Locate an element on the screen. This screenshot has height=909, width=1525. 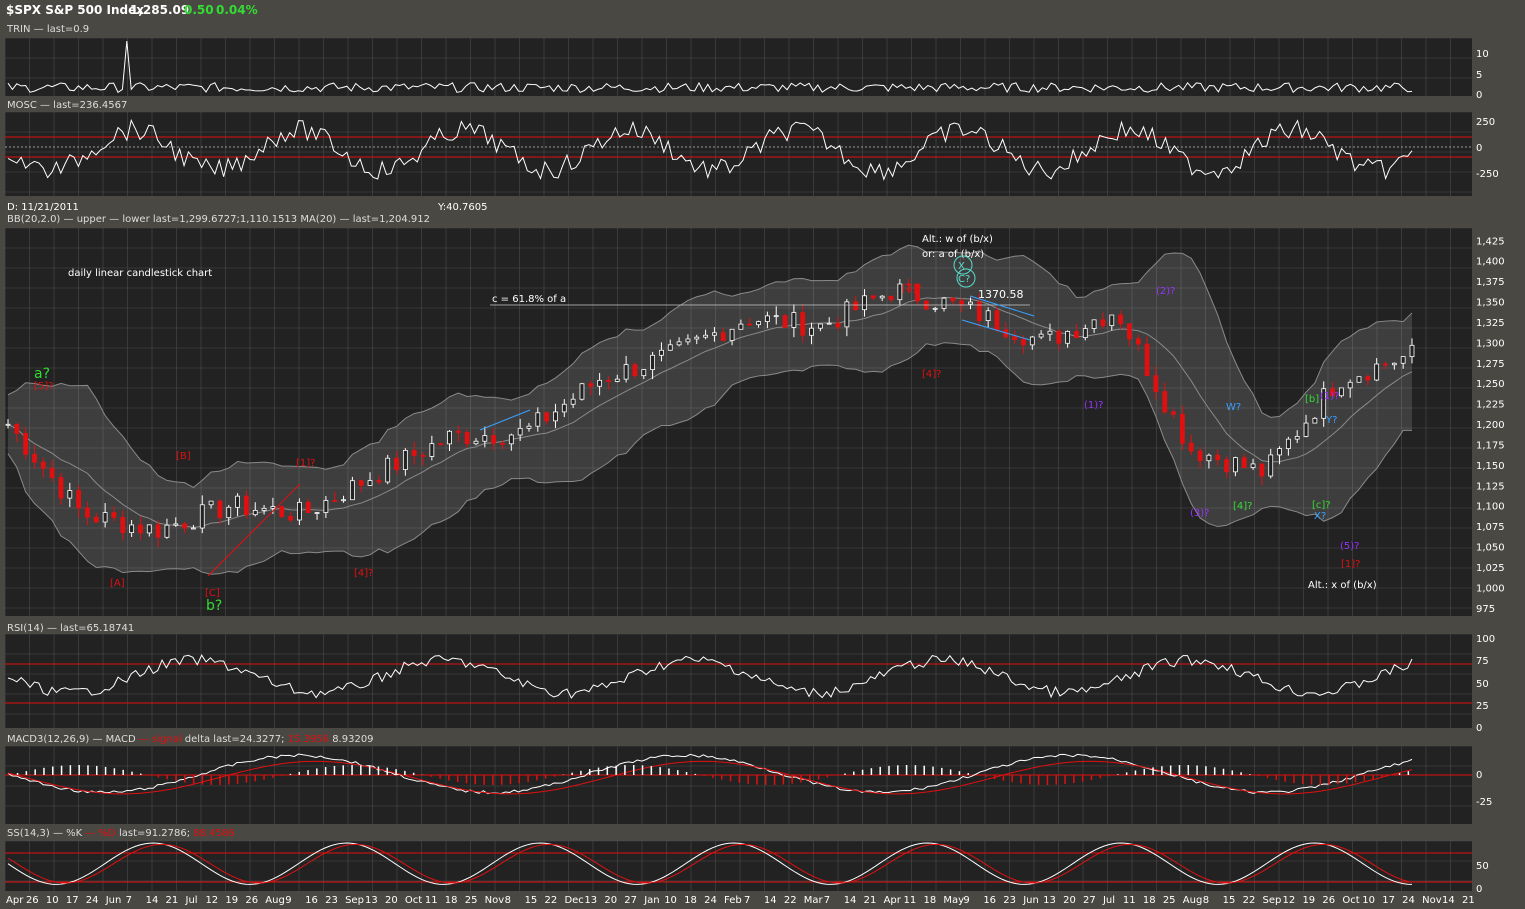
tick-label: 1,125 is located at coordinates (1490, 486).